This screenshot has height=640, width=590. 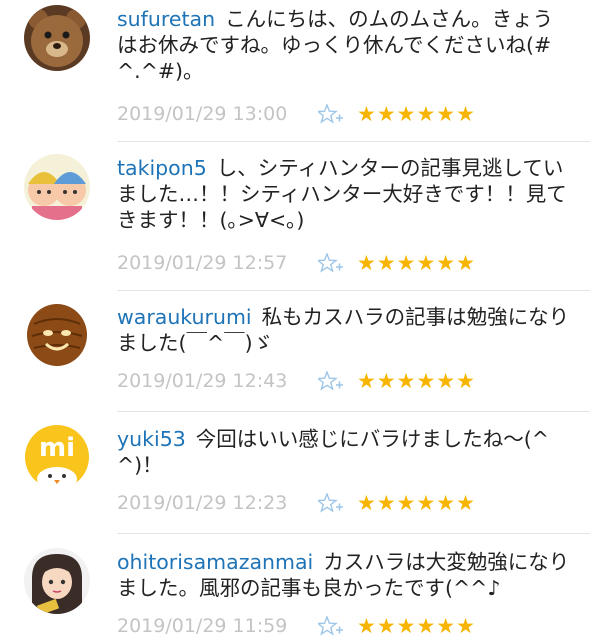 I want to click on timestamp: 2019/01/29 12:57, so click(x=202, y=263).